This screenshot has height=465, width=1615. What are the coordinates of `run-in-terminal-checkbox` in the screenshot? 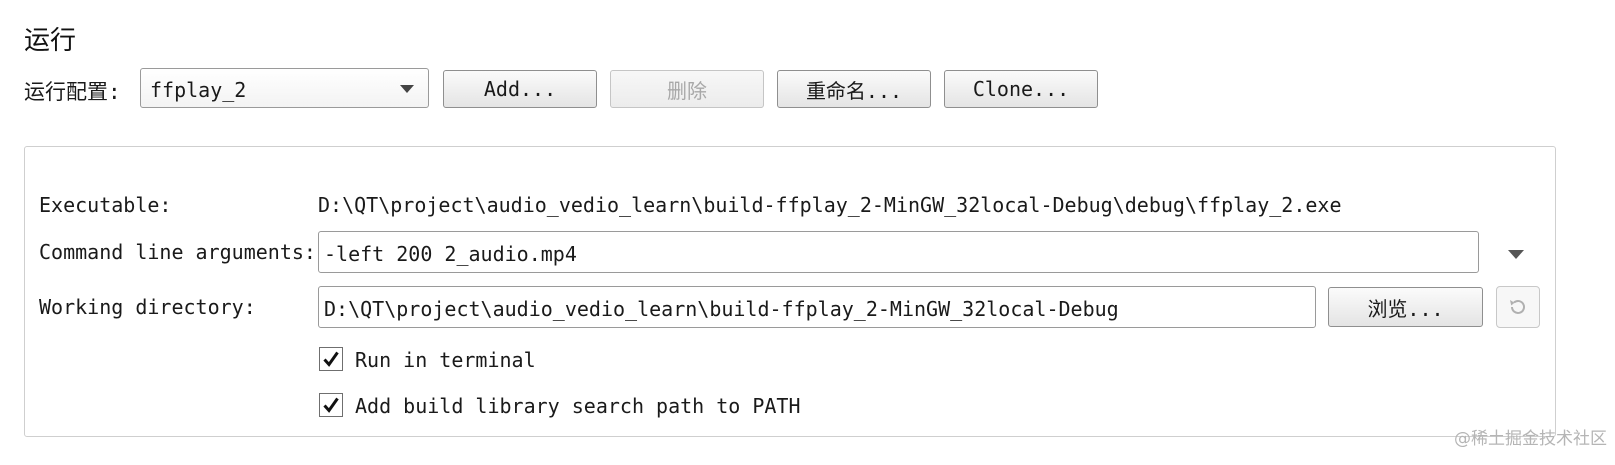 It's located at (331, 359).